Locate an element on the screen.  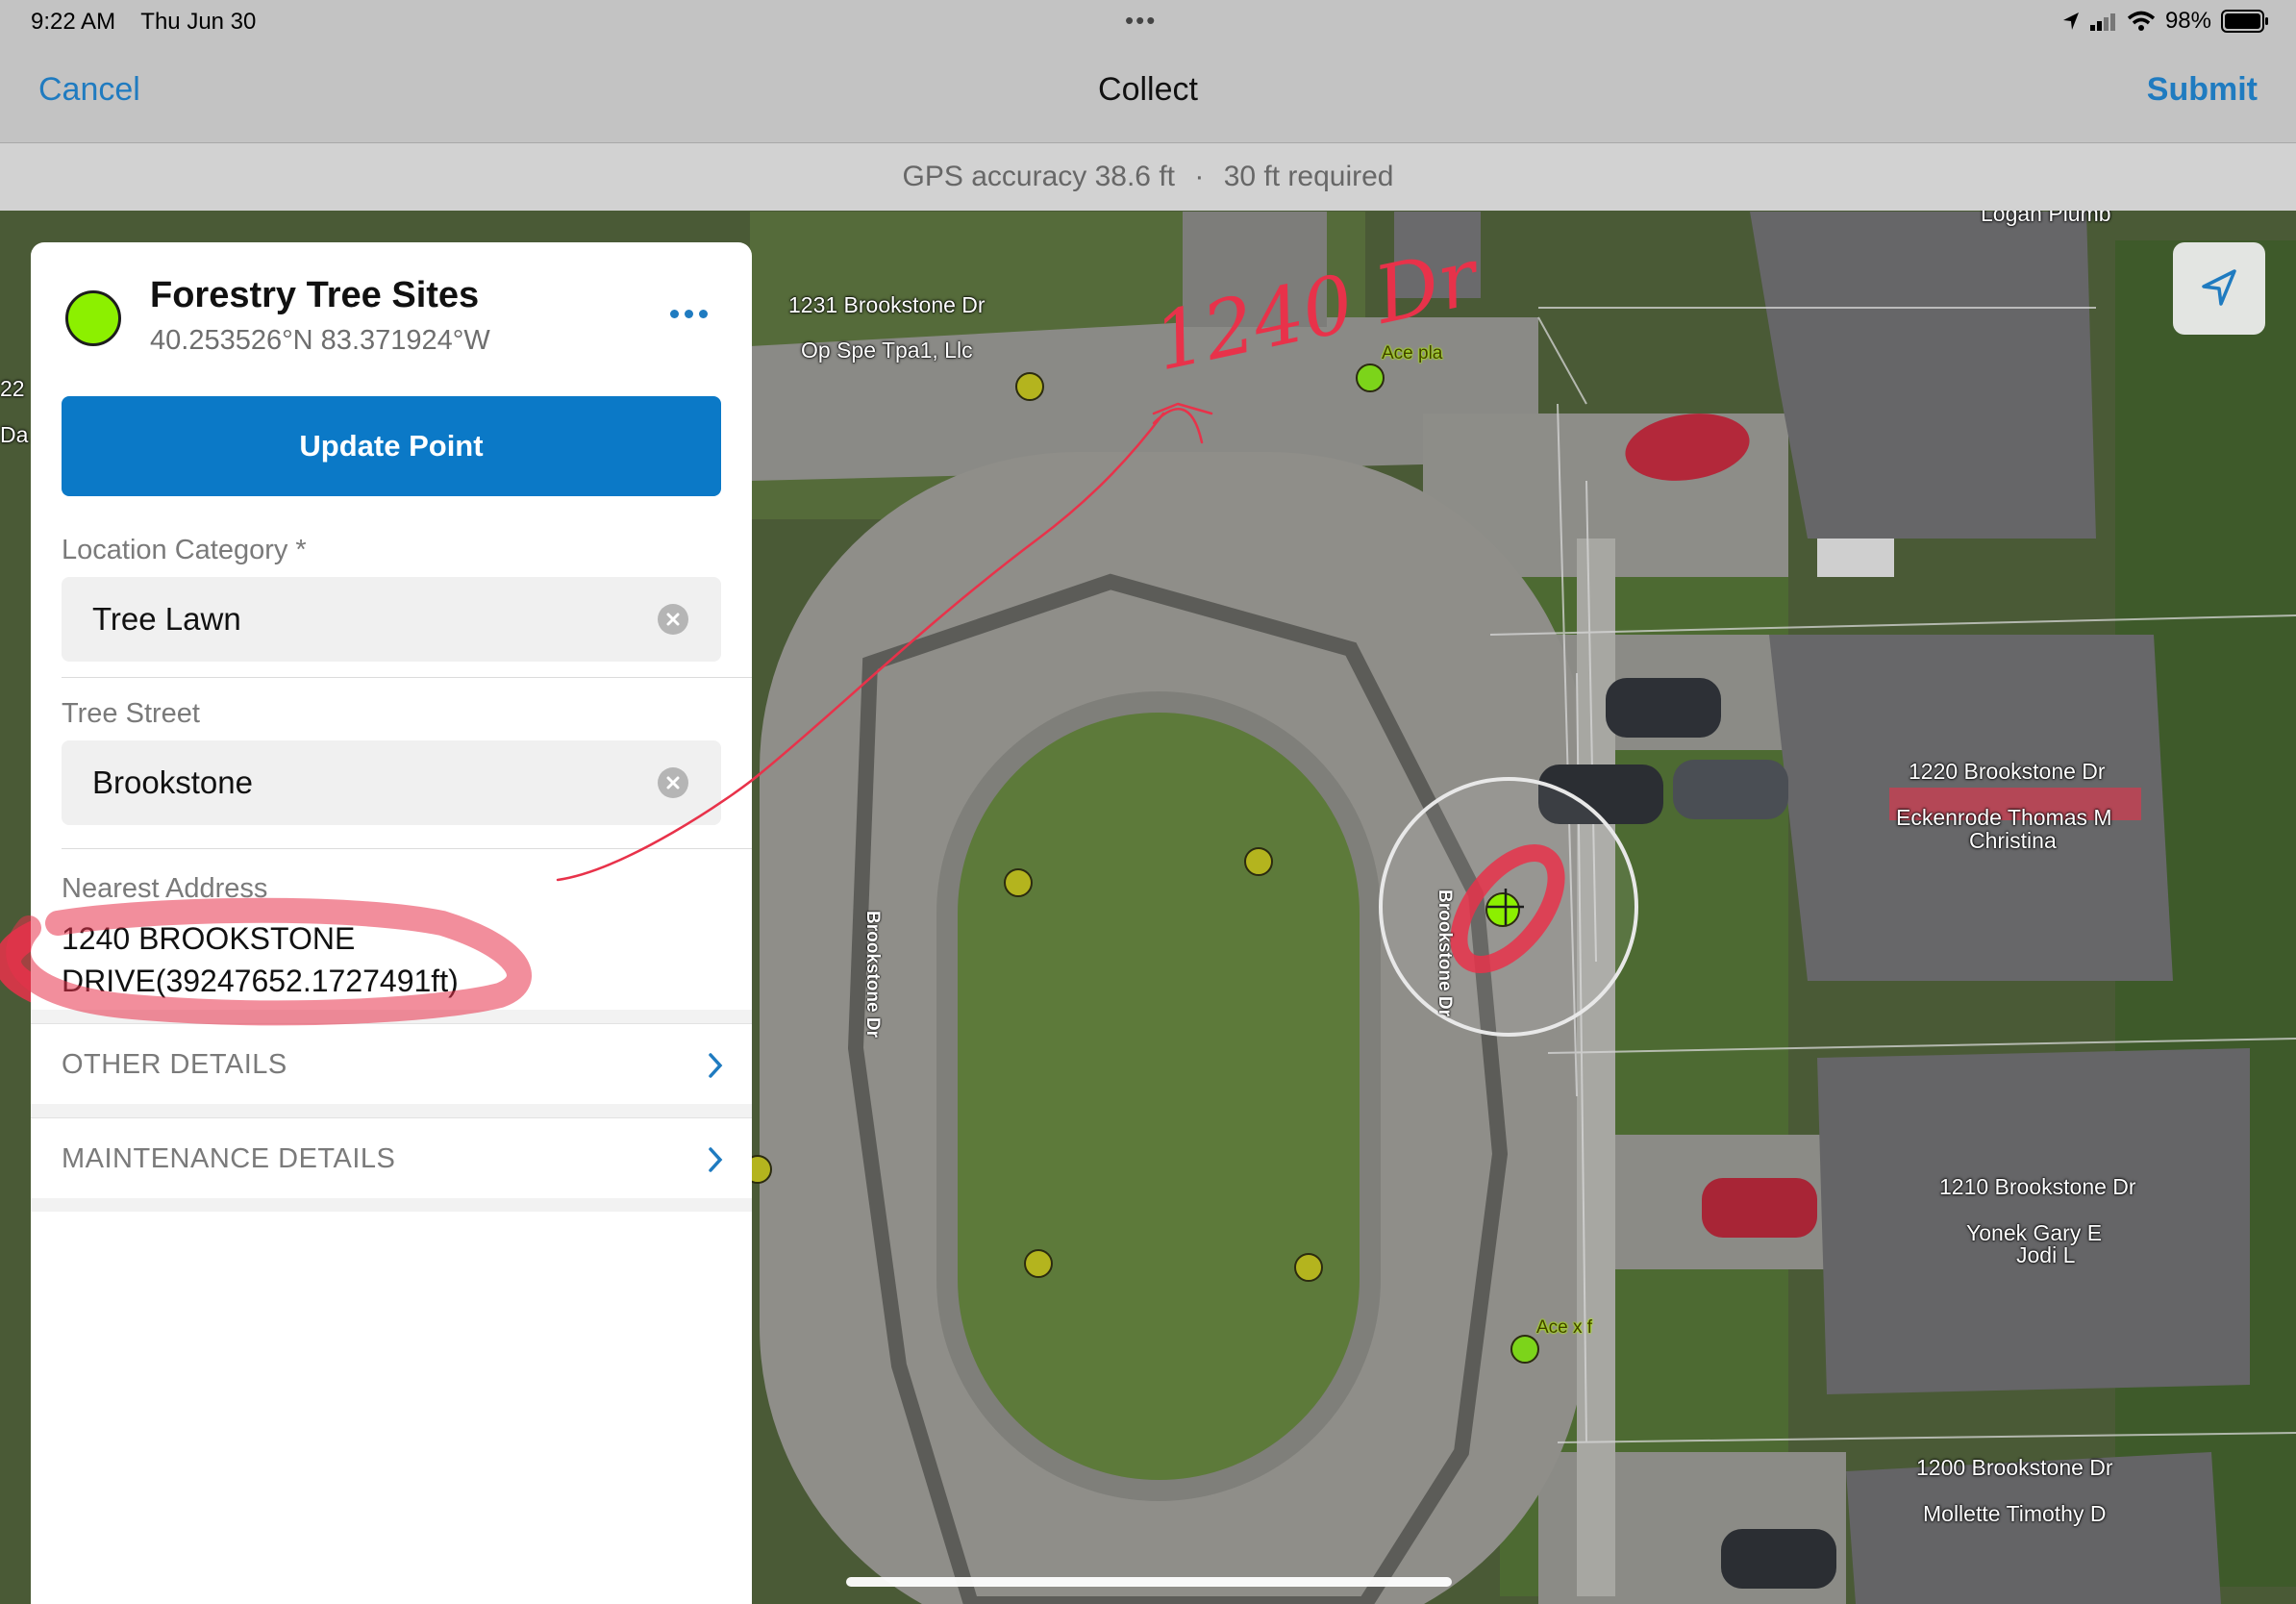
gps-accuracy-bar: GPS accuracy 38.6 ft · 30 ft required is located at coordinates (1148, 177).